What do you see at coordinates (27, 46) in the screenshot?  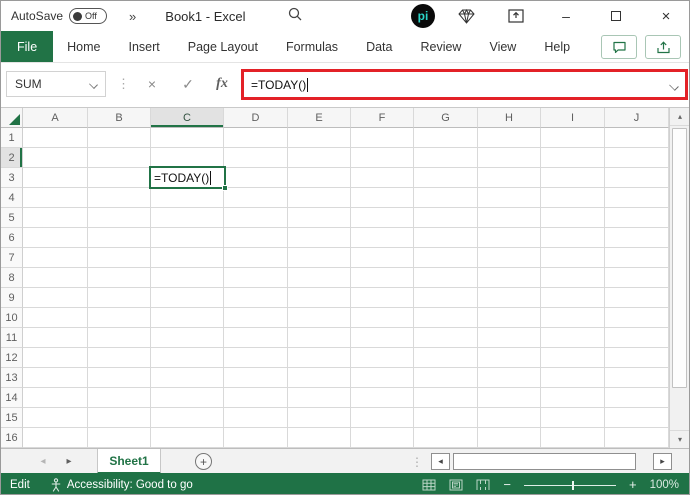 I see `tab-file: File` at bounding box center [27, 46].